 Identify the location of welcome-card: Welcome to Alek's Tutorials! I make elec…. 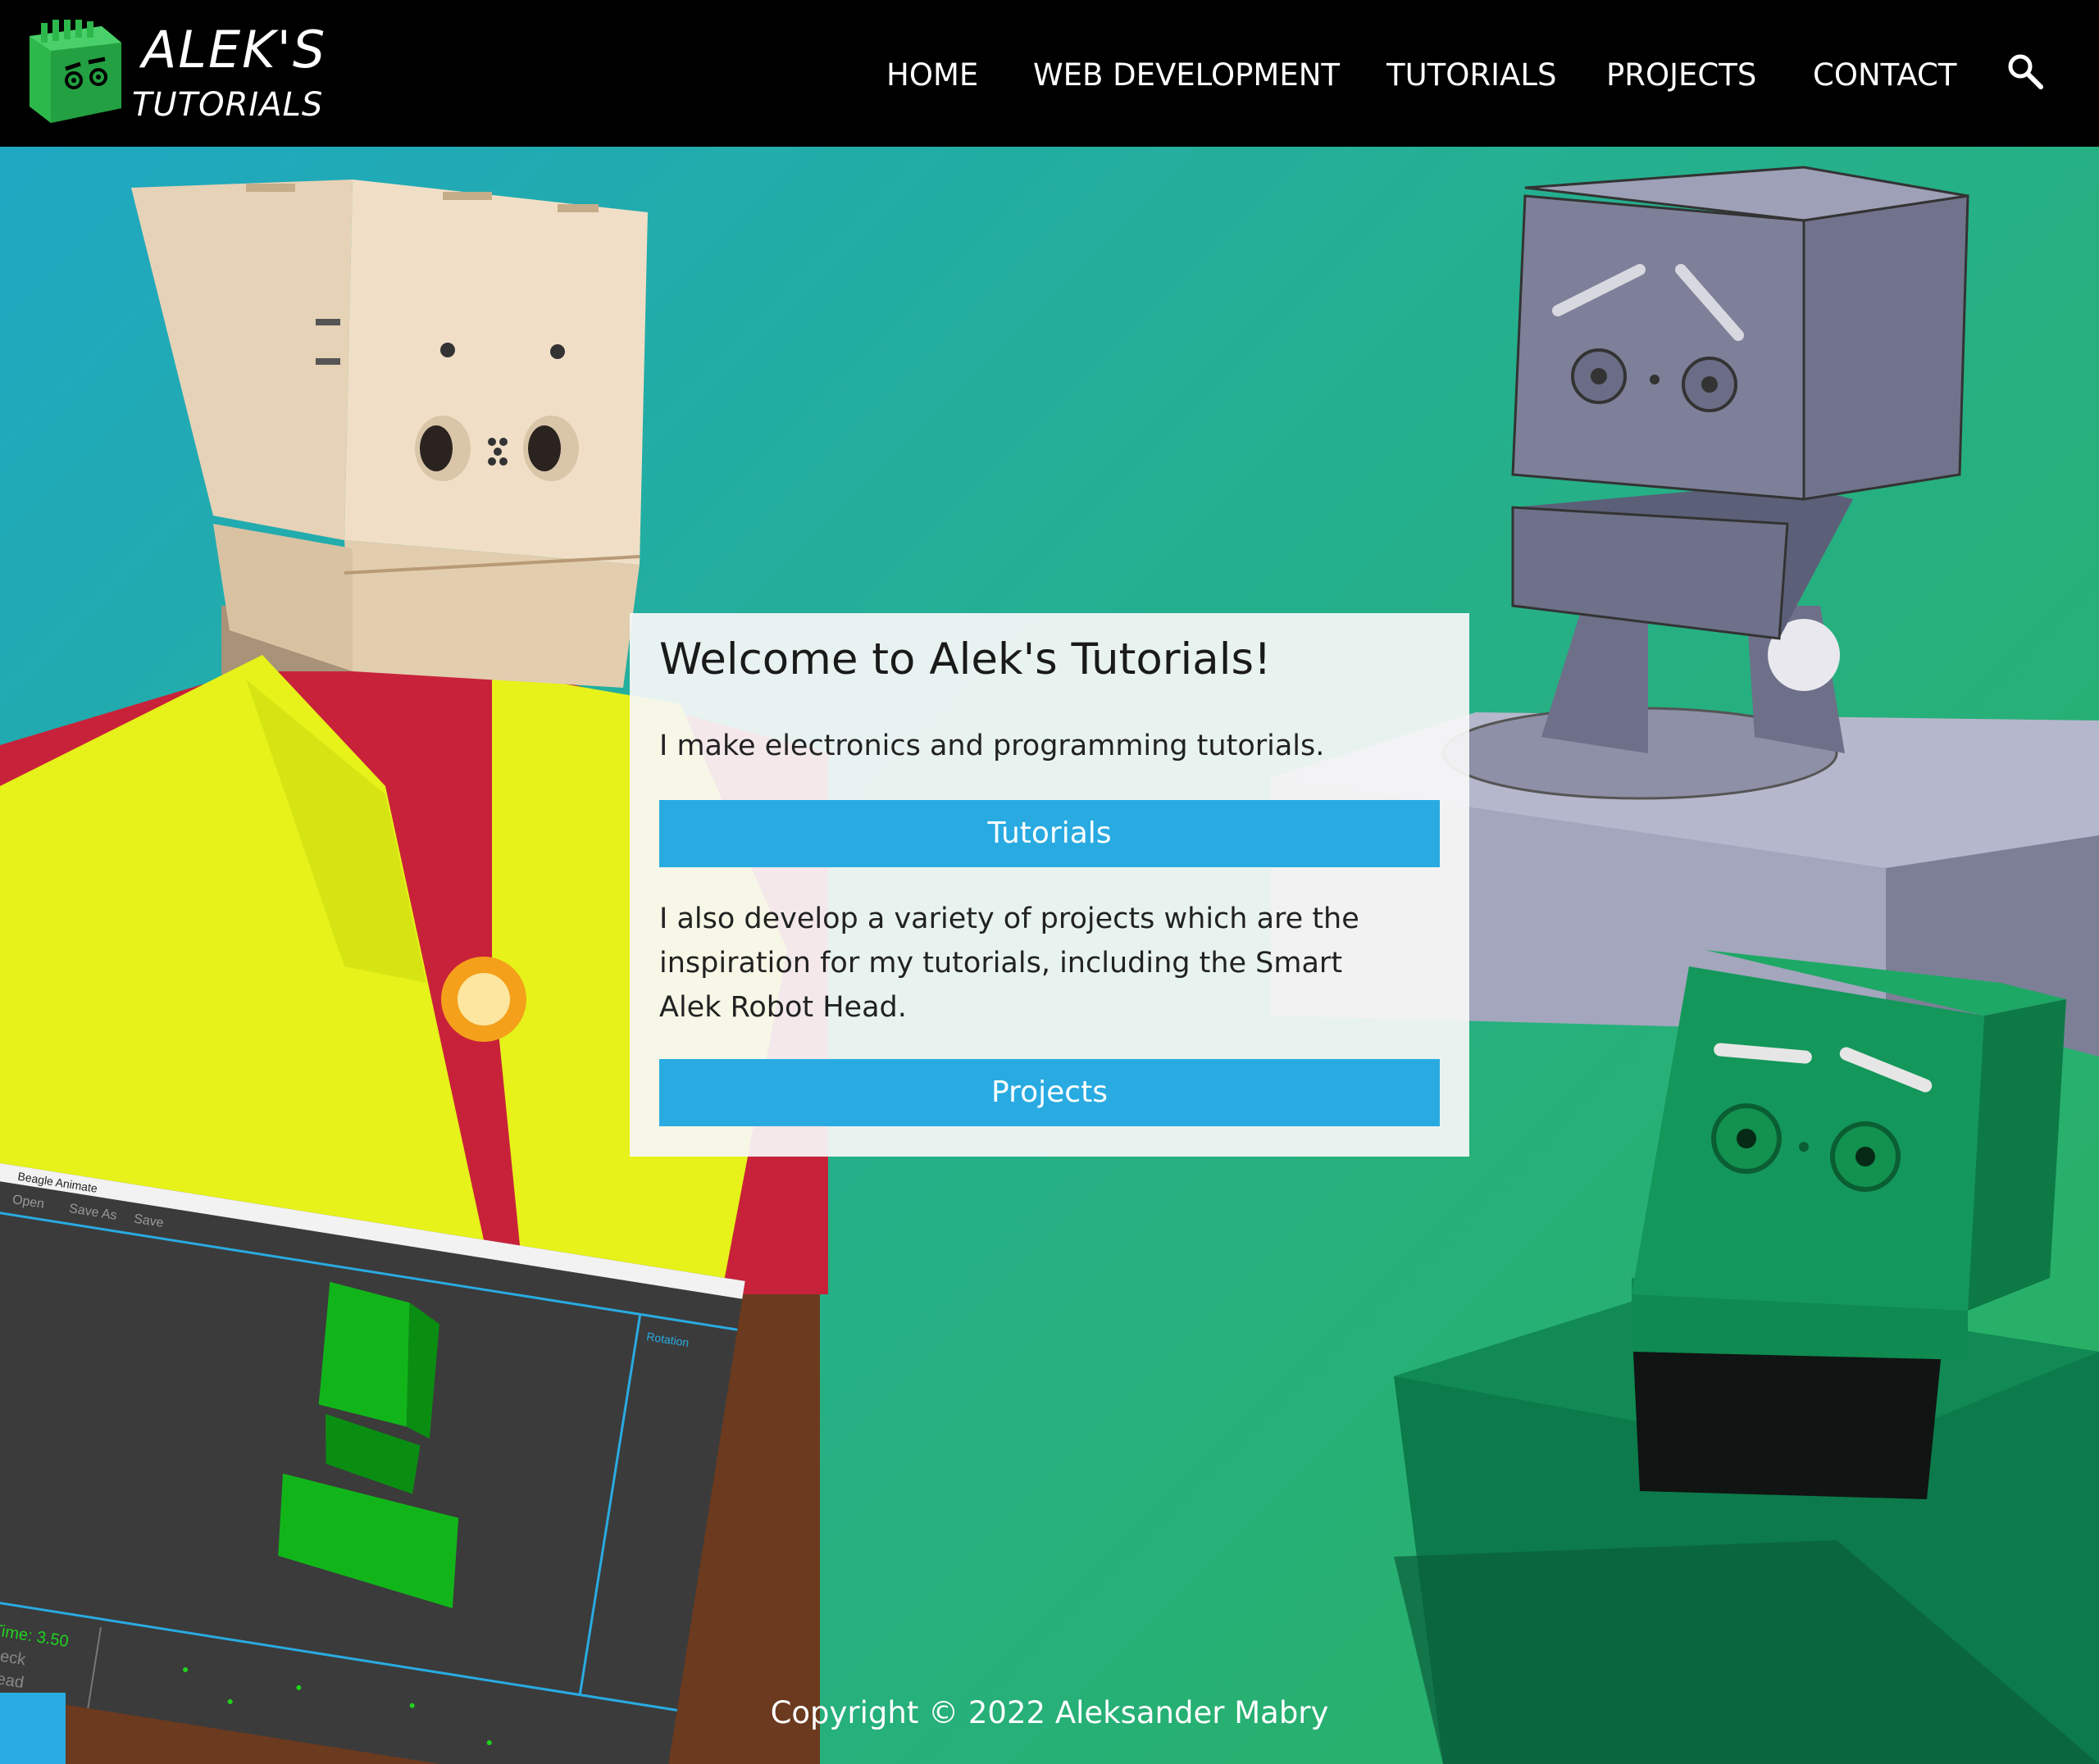
(1049, 885).